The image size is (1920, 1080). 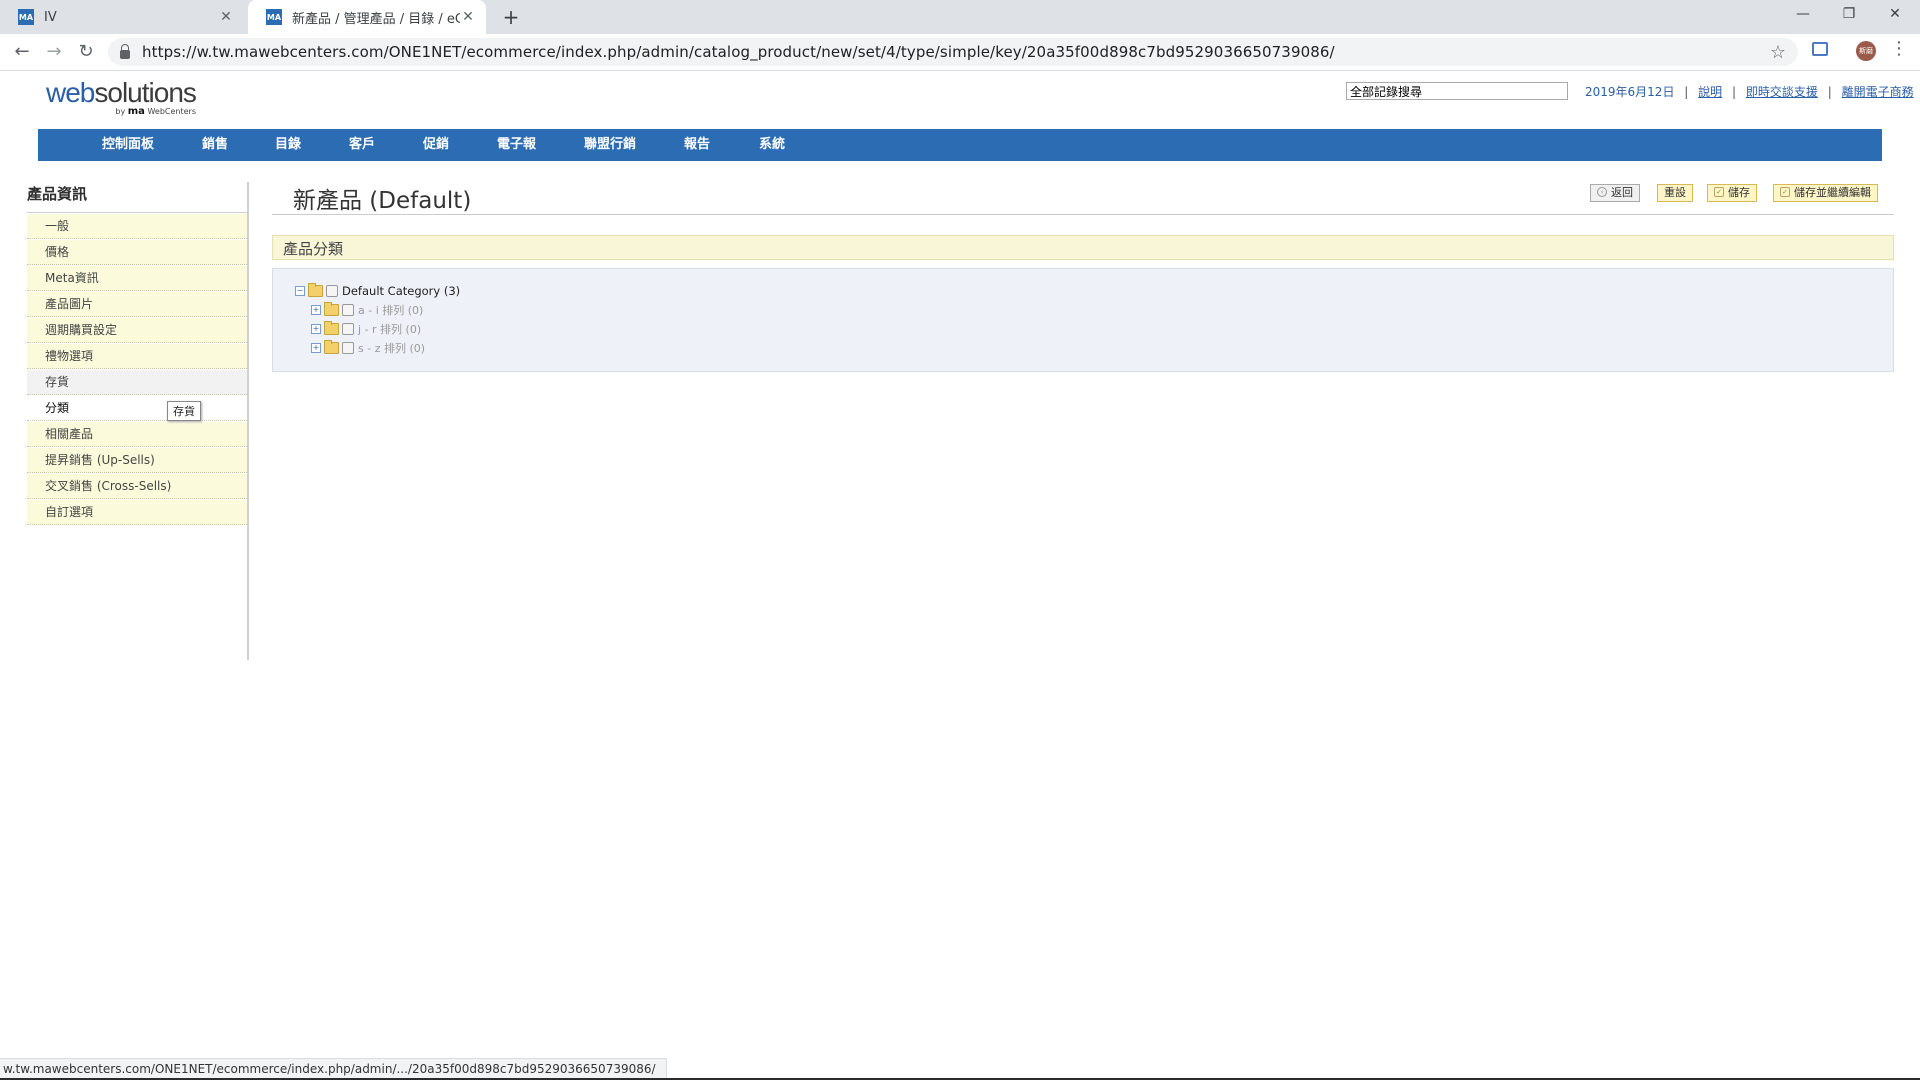 What do you see at coordinates (362, 145) in the screenshot?
I see `nav-customers: 客戶` at bounding box center [362, 145].